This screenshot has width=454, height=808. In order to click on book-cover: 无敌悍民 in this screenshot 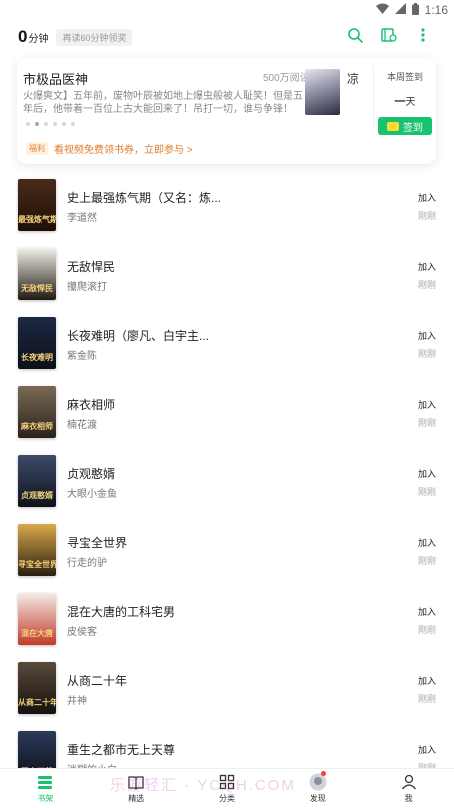, I will do `click(37, 274)`.